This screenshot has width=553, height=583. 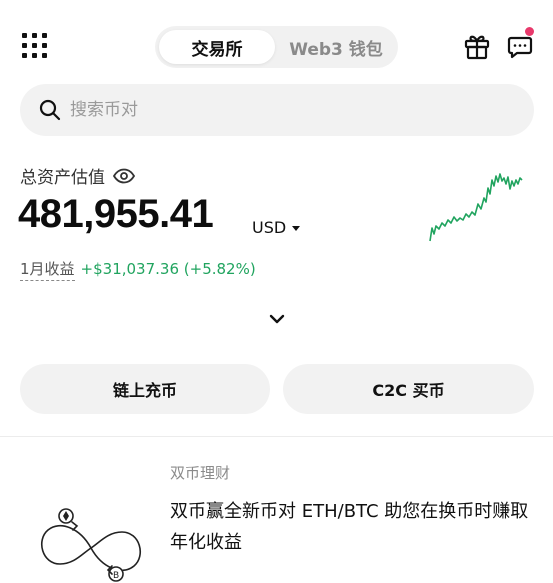 I want to click on monthly-profit-row: 1月收益 +$31,037.36 (+5.82%), so click(x=138, y=269).